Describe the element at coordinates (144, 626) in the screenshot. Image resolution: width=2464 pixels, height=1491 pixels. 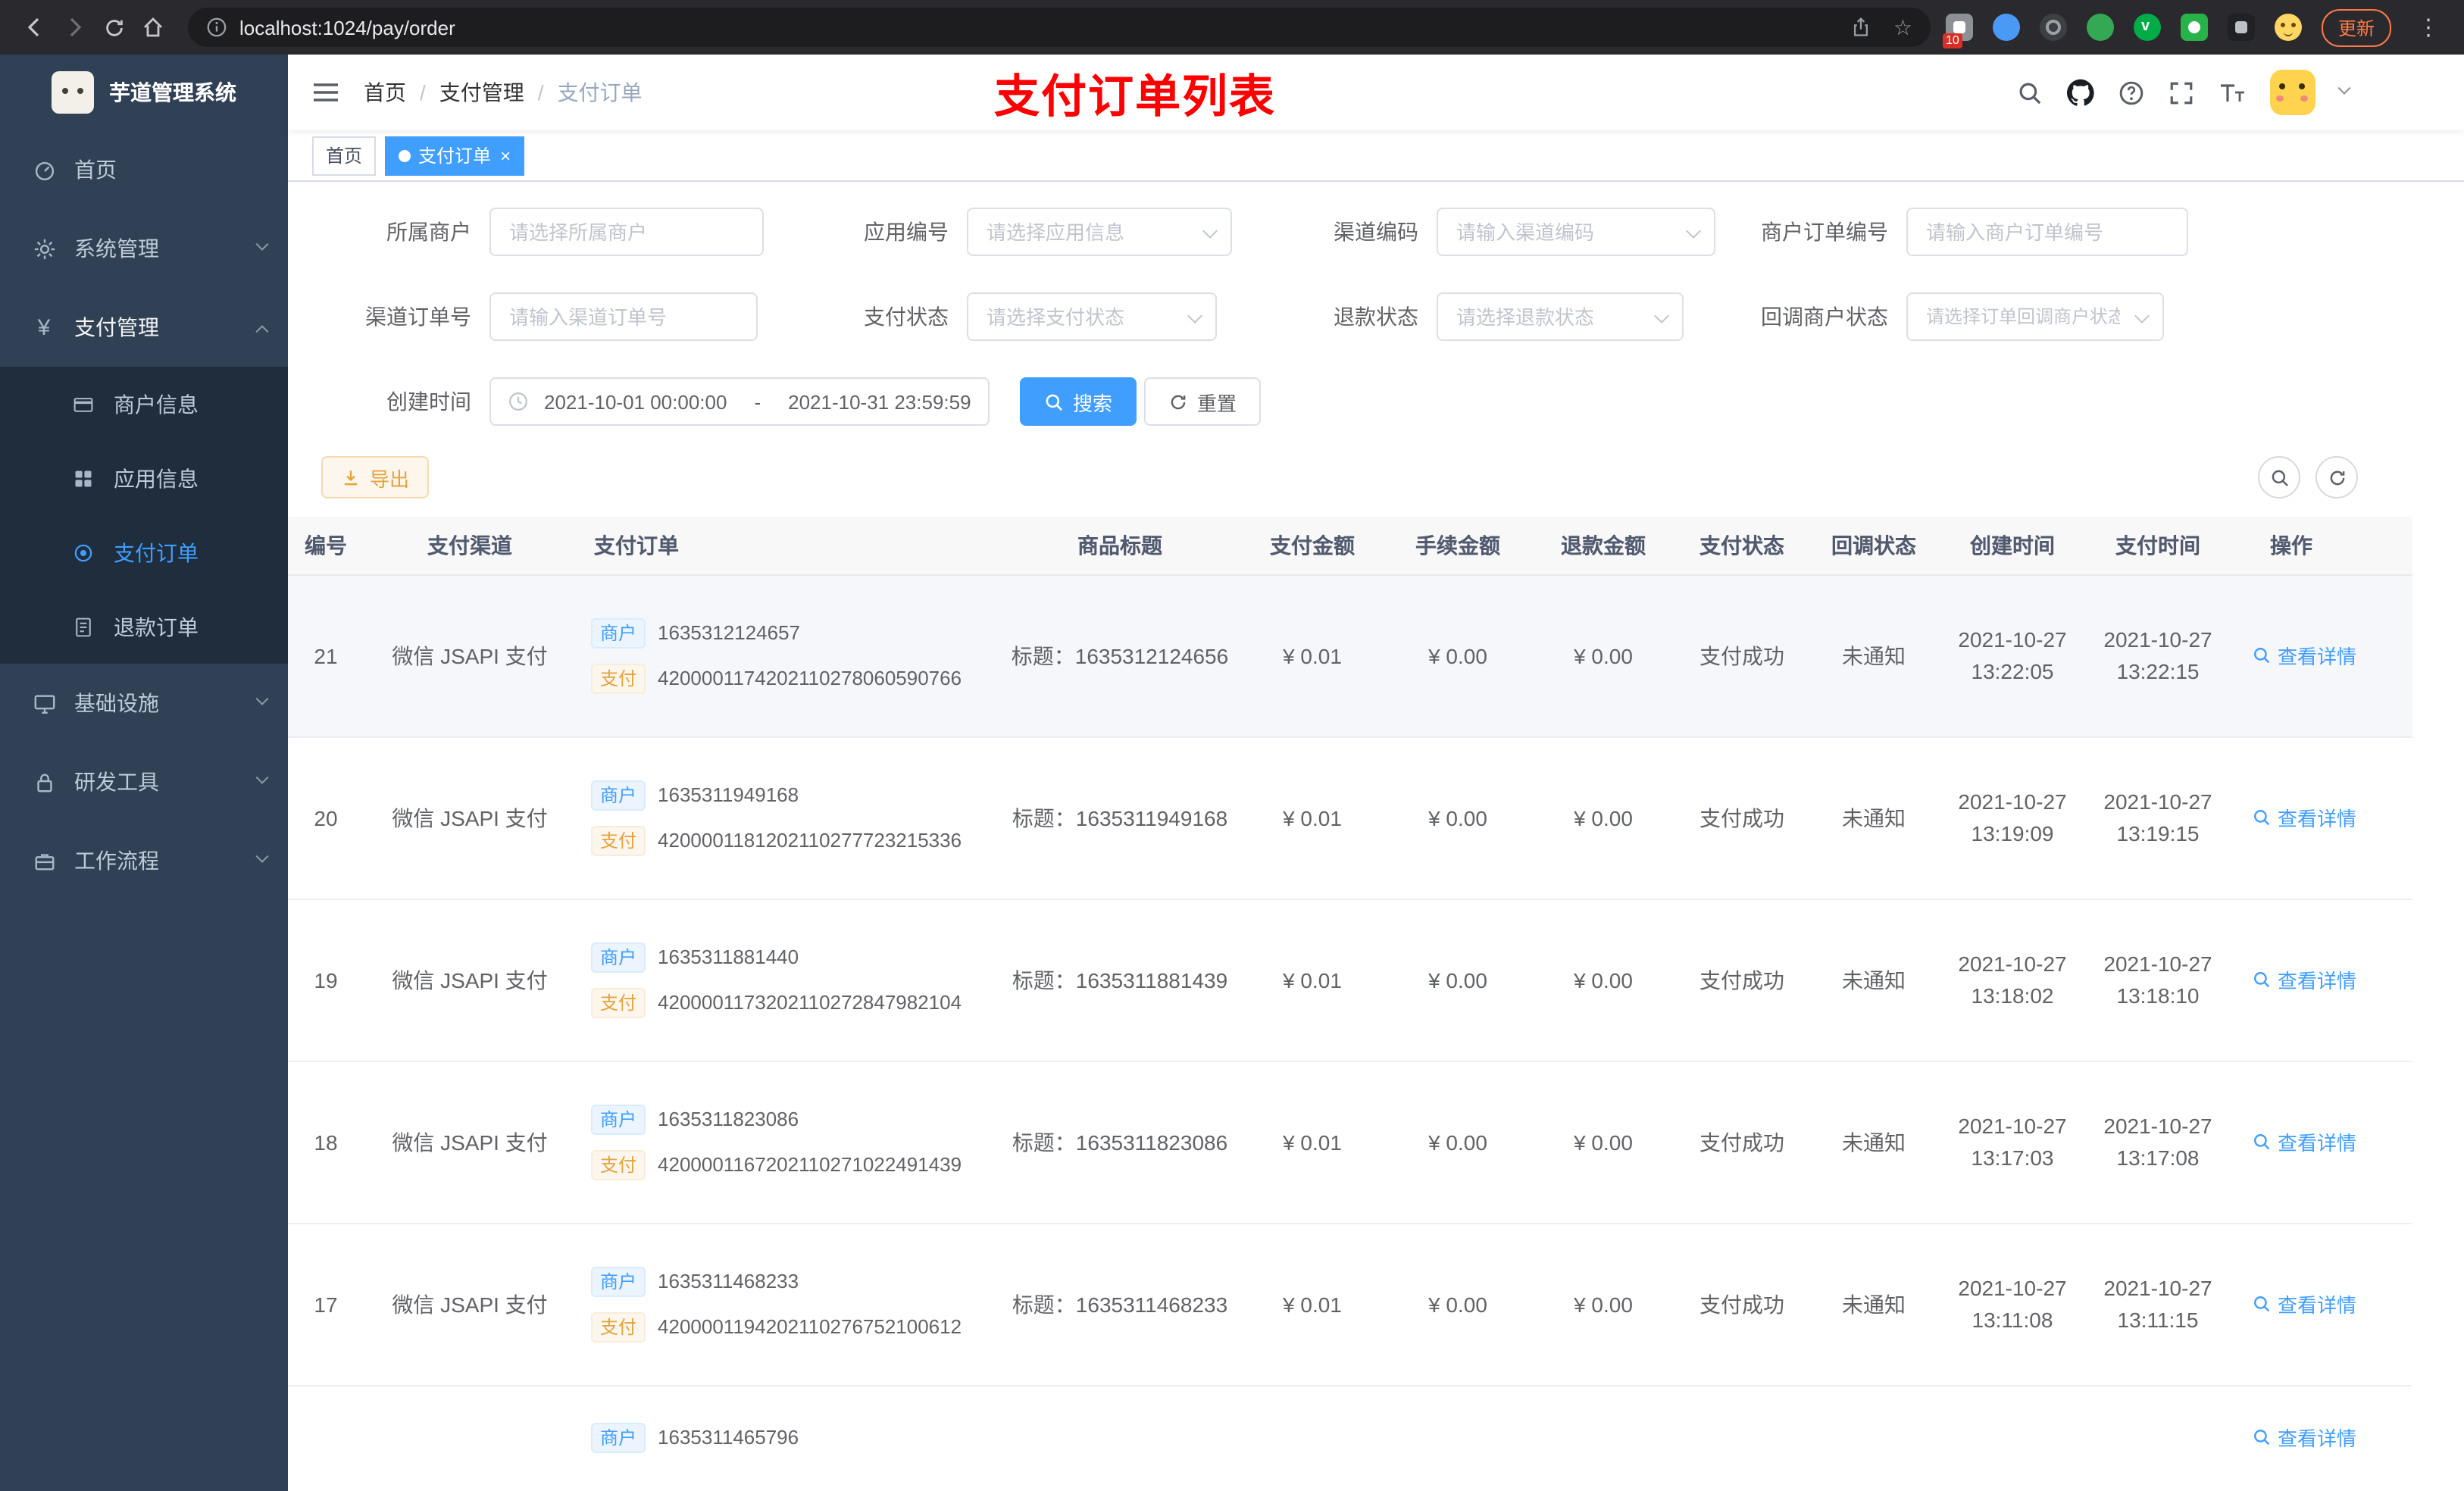
I see `sidebar-item-refund-order: 退款订单` at that location.